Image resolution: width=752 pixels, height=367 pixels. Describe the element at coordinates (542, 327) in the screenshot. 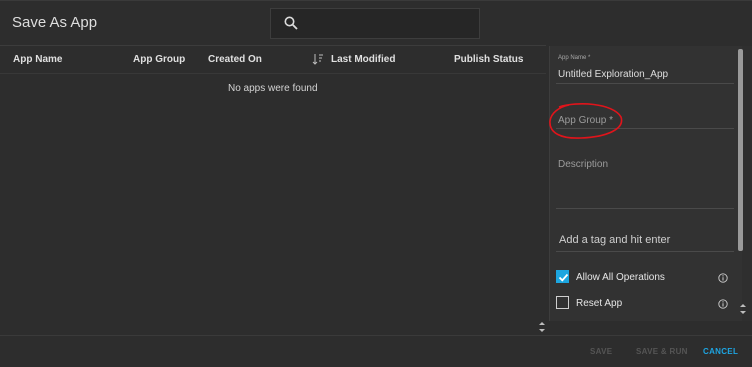

I see `list-scroll-arrows-icon` at that location.